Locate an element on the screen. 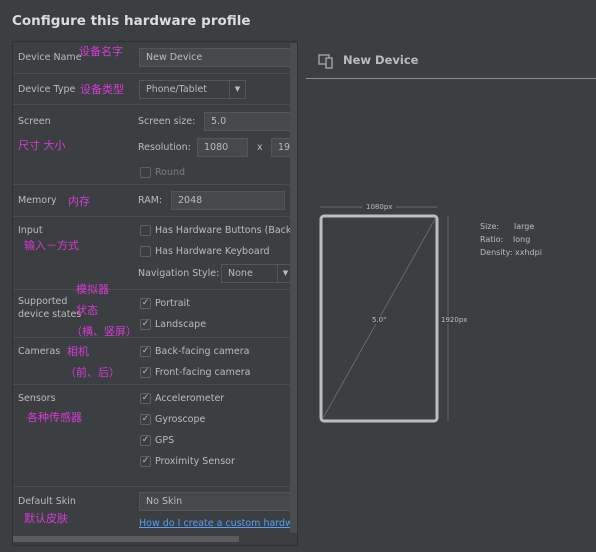 The image size is (596, 552). screen-size-input: 5.0 is located at coordinates (250, 121).